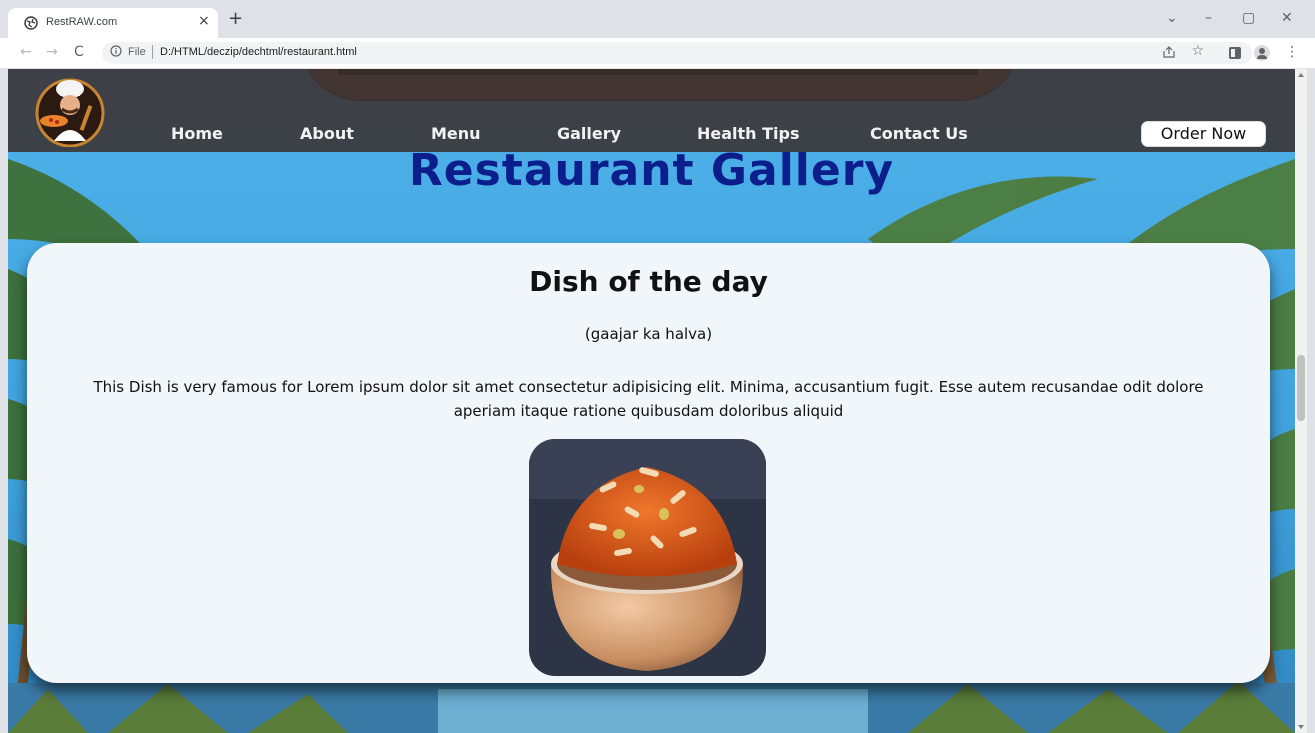 The width and height of the screenshot is (1315, 733). Describe the element at coordinates (204, 21) in the screenshot. I see `close-tab-icon: ×` at that location.